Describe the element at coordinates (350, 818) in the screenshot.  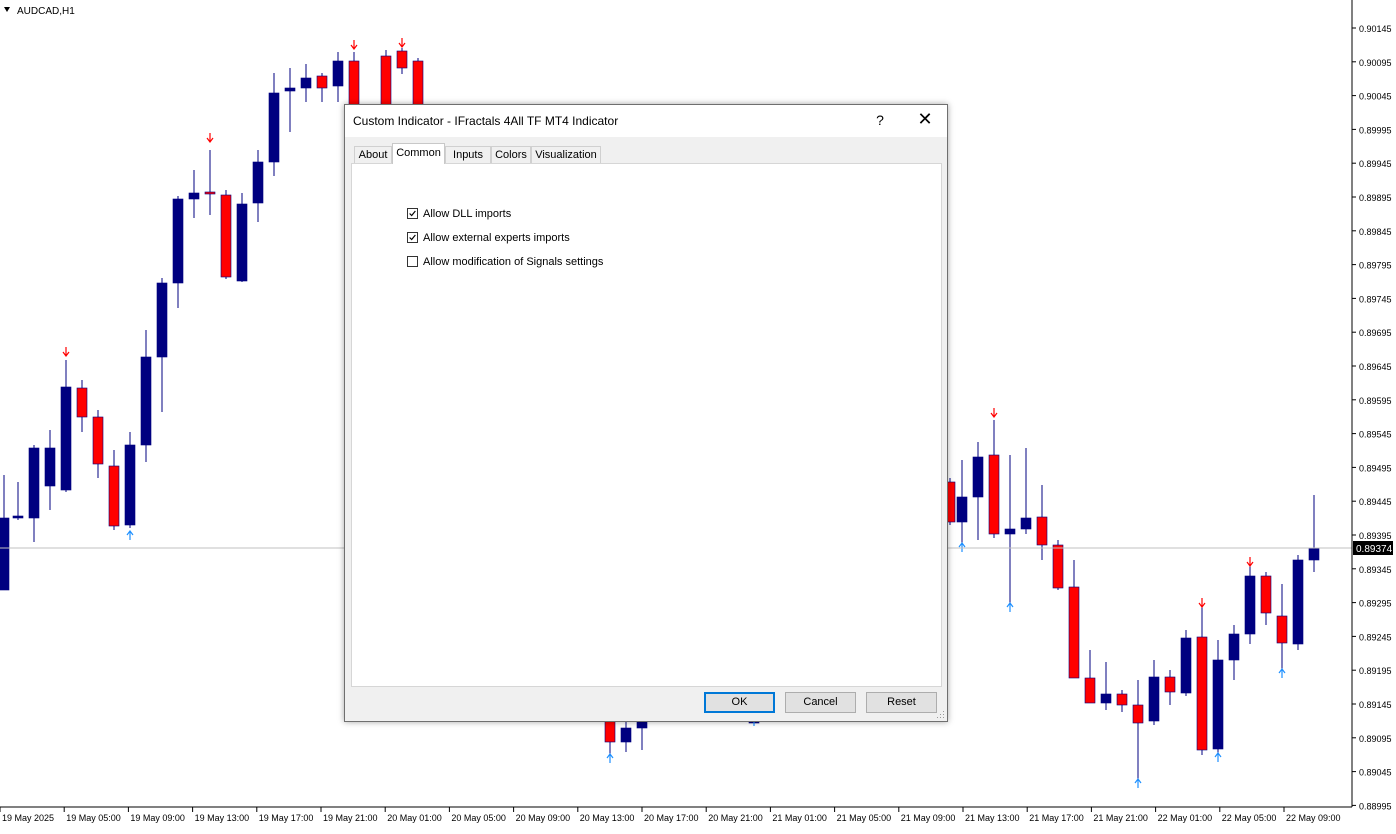
I see `time-tick-label: 19 May 21:00` at that location.